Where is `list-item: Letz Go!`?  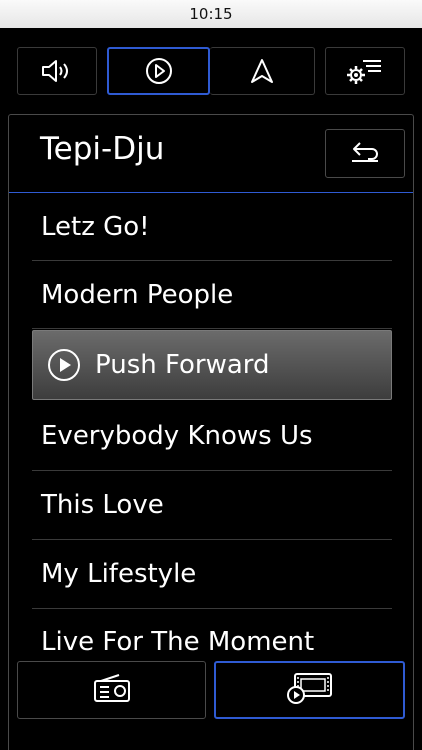
list-item: Letz Go! is located at coordinates (212, 227).